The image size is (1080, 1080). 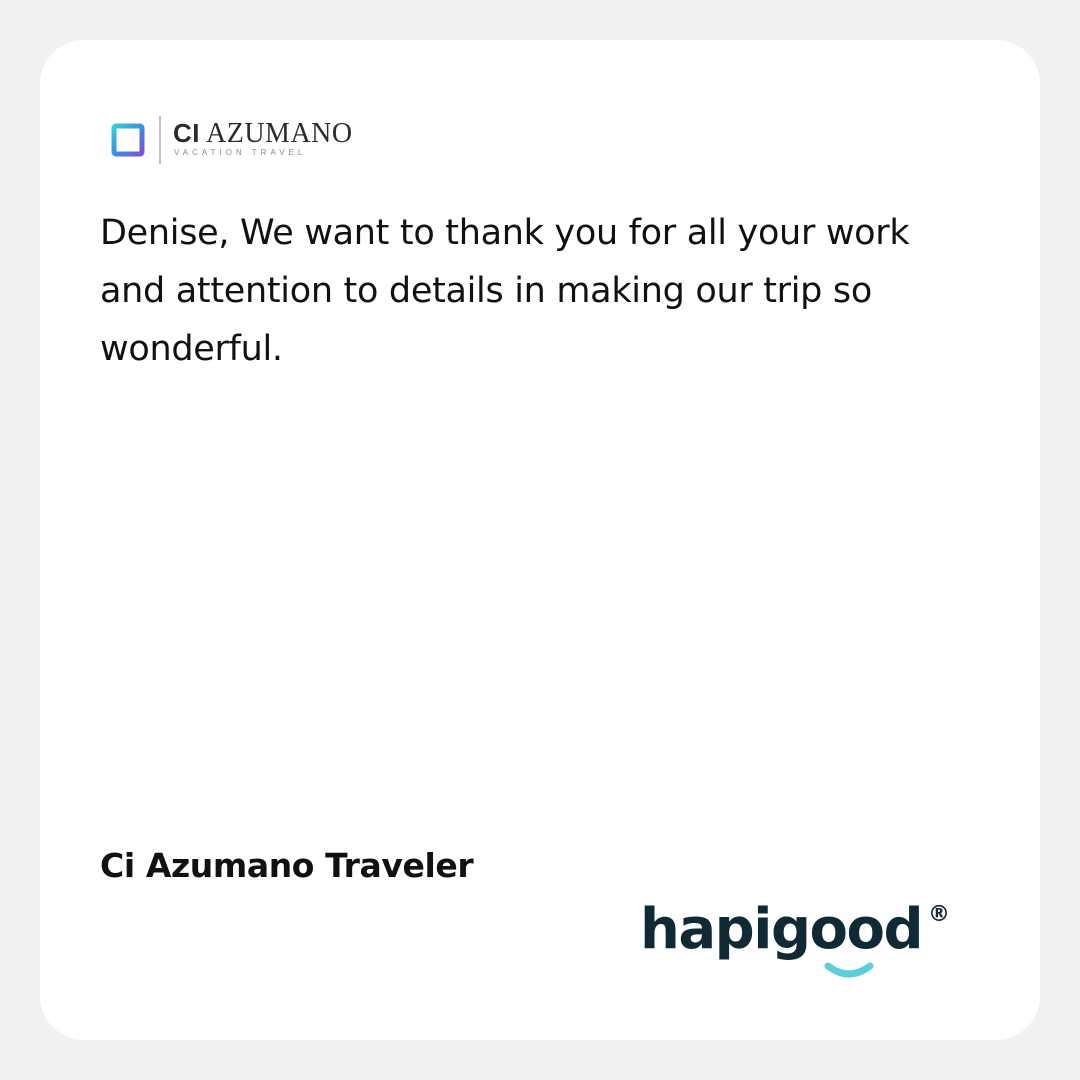 I want to click on testimonial-author: Ci Azumano Traveler, so click(x=287, y=865).